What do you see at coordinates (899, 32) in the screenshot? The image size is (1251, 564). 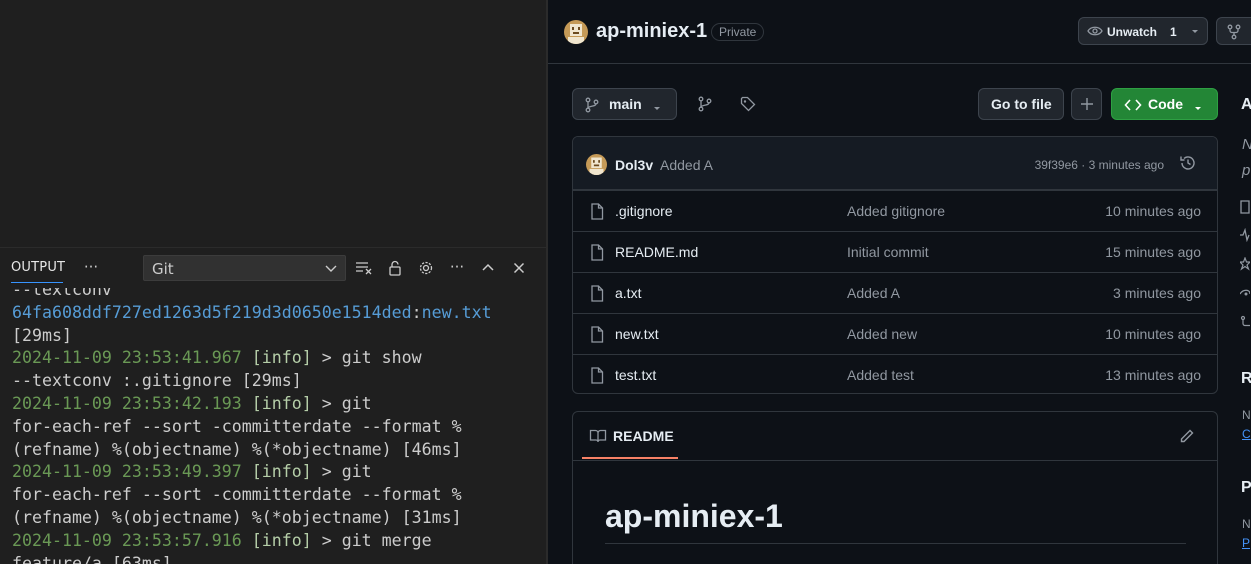 I see `repo-header: ap-miniex-1 Private Unwatch 1` at bounding box center [899, 32].